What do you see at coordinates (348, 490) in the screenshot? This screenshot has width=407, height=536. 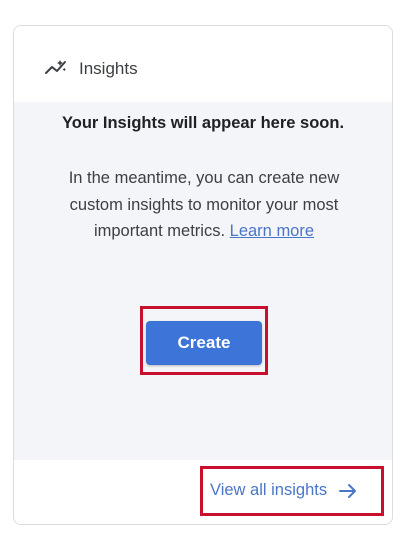 I see `arrow-right-icon` at bounding box center [348, 490].